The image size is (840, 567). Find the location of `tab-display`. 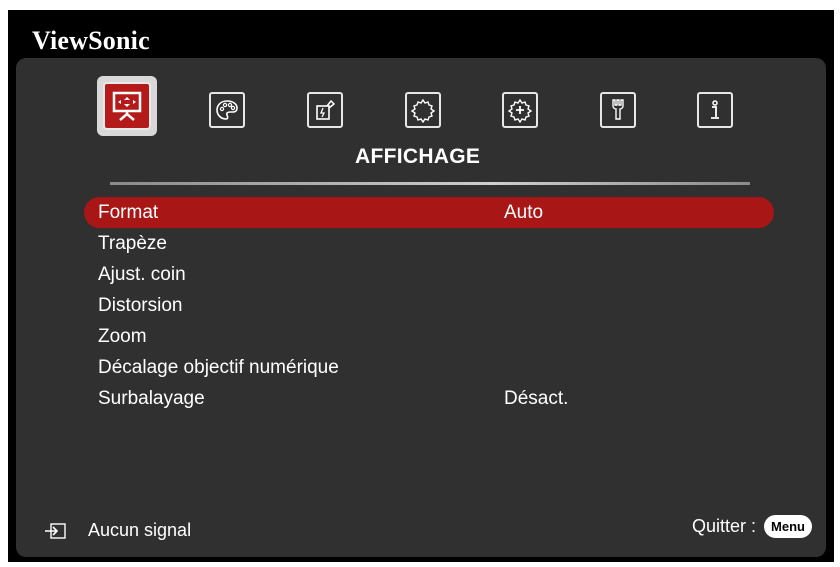

tab-display is located at coordinates (127, 106).